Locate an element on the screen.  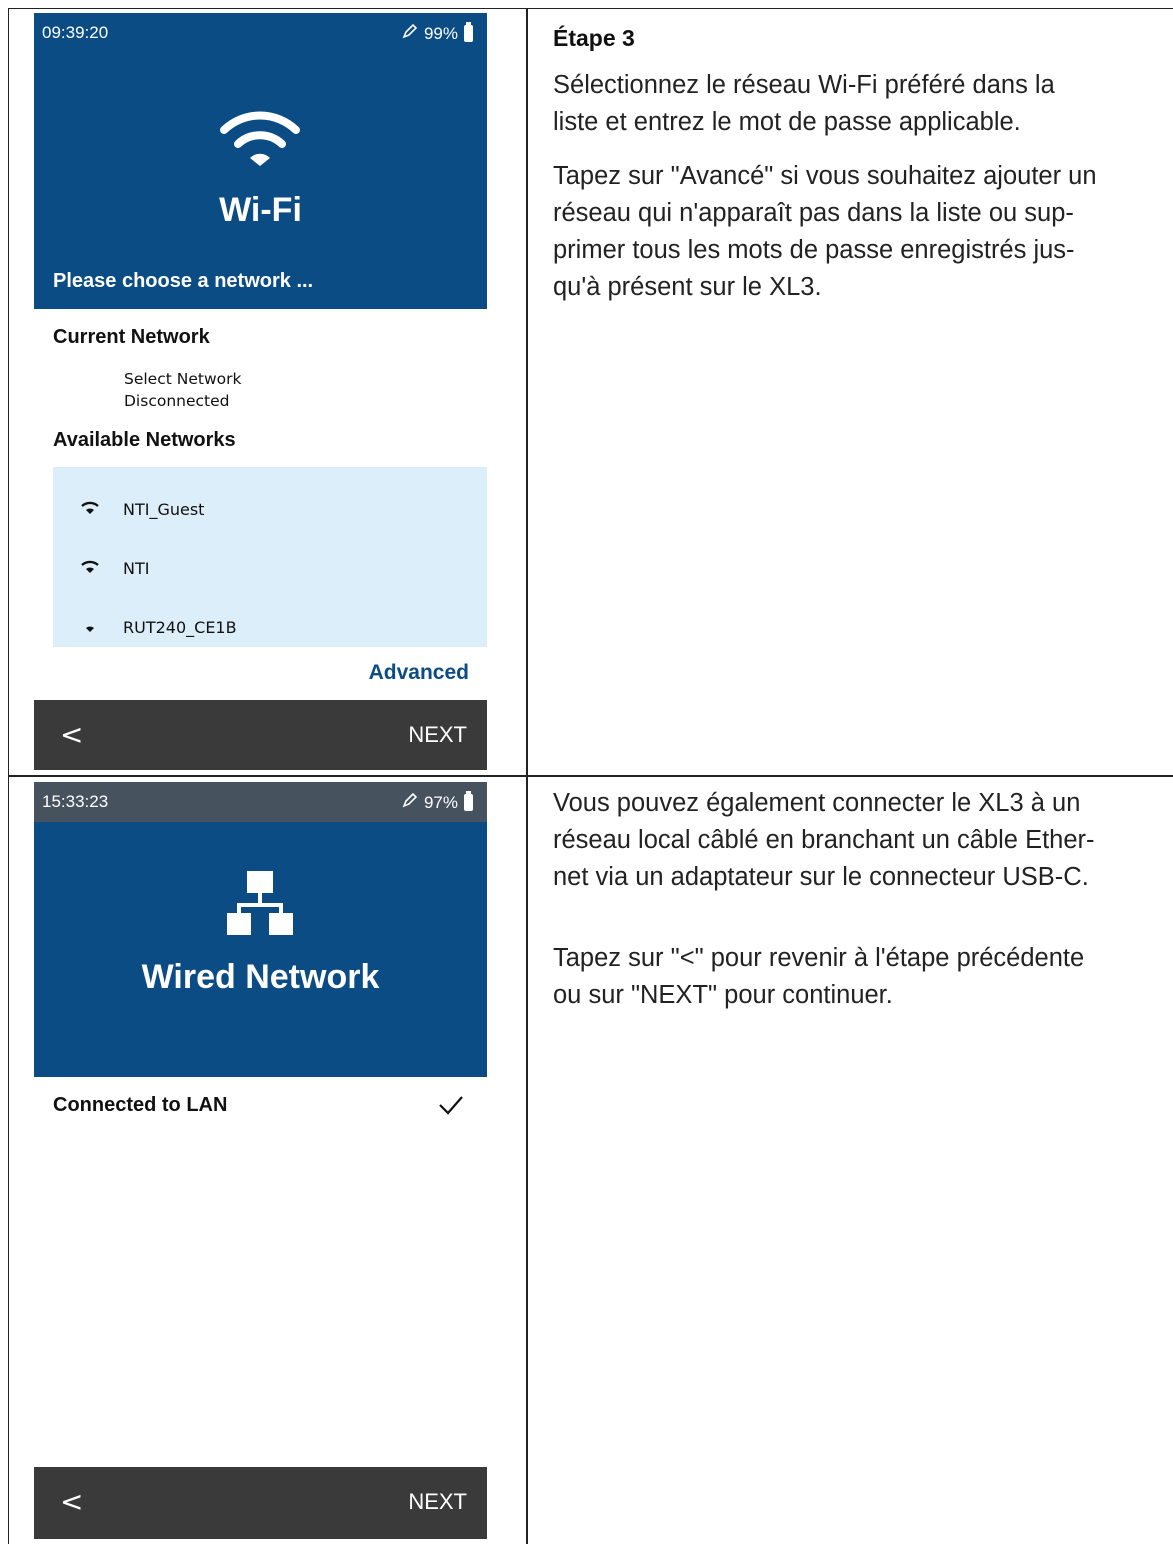
status-time: 15:33:23 is located at coordinates (75, 801).